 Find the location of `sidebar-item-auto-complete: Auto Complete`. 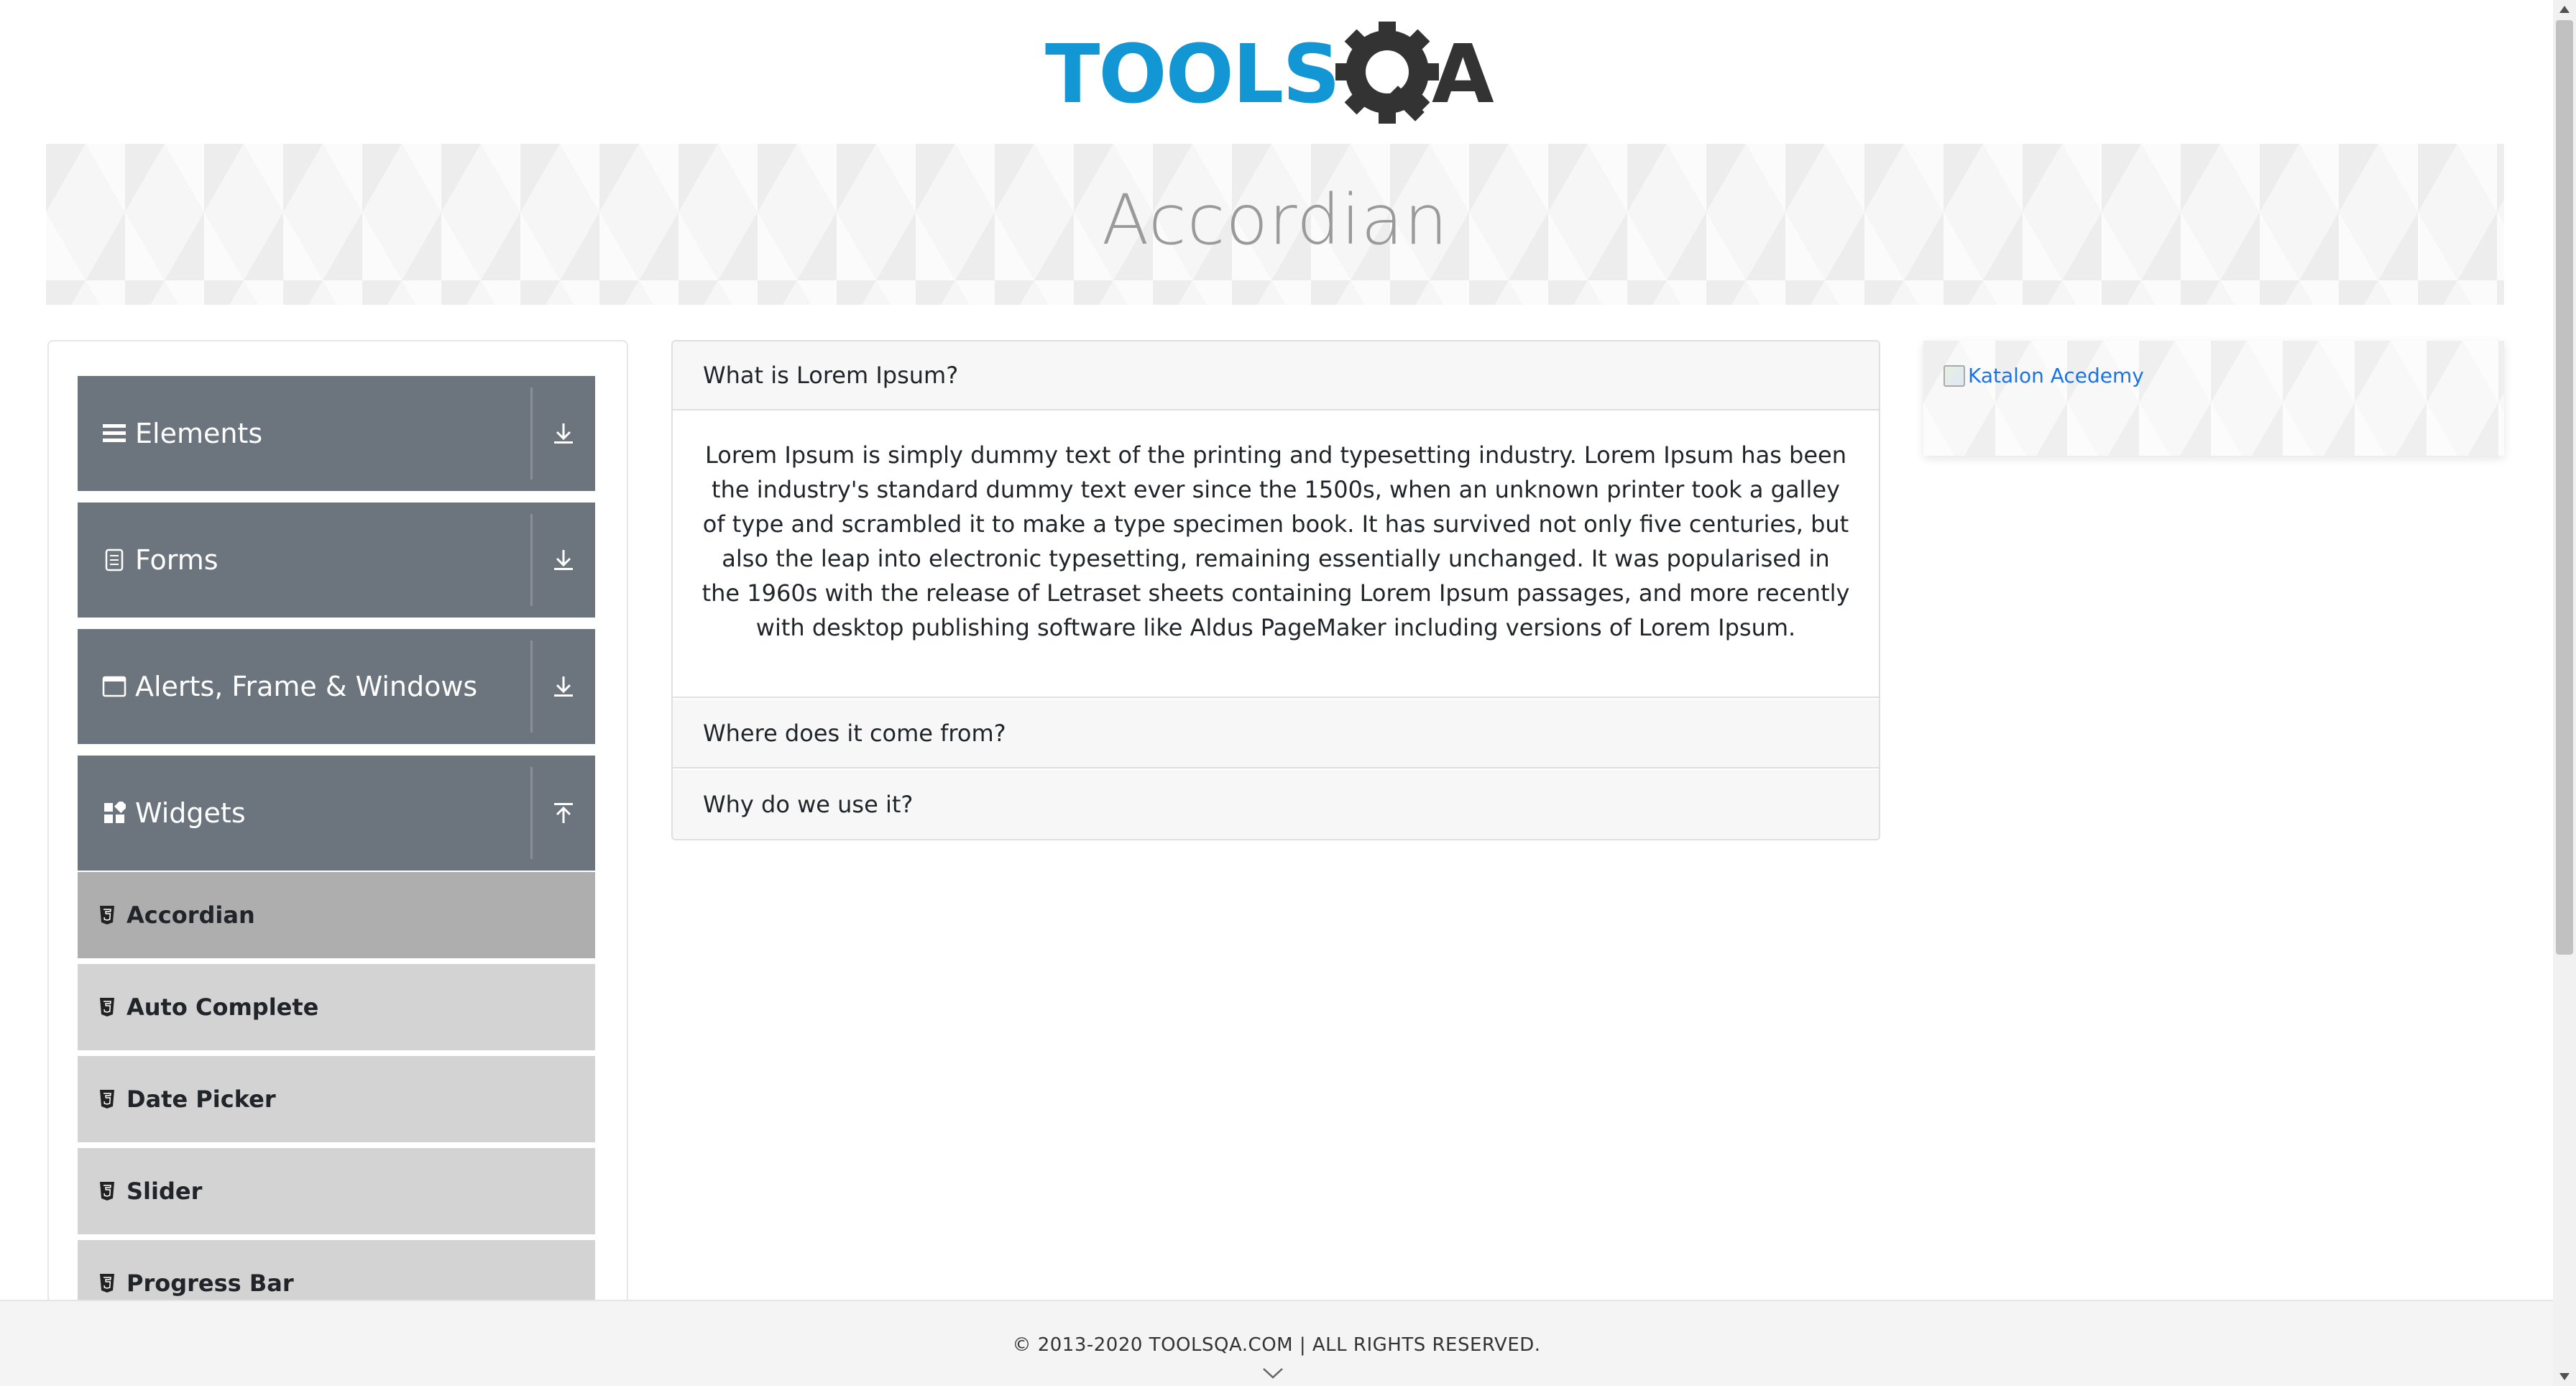

sidebar-item-auto-complete: Auto Complete is located at coordinates (336, 1009).